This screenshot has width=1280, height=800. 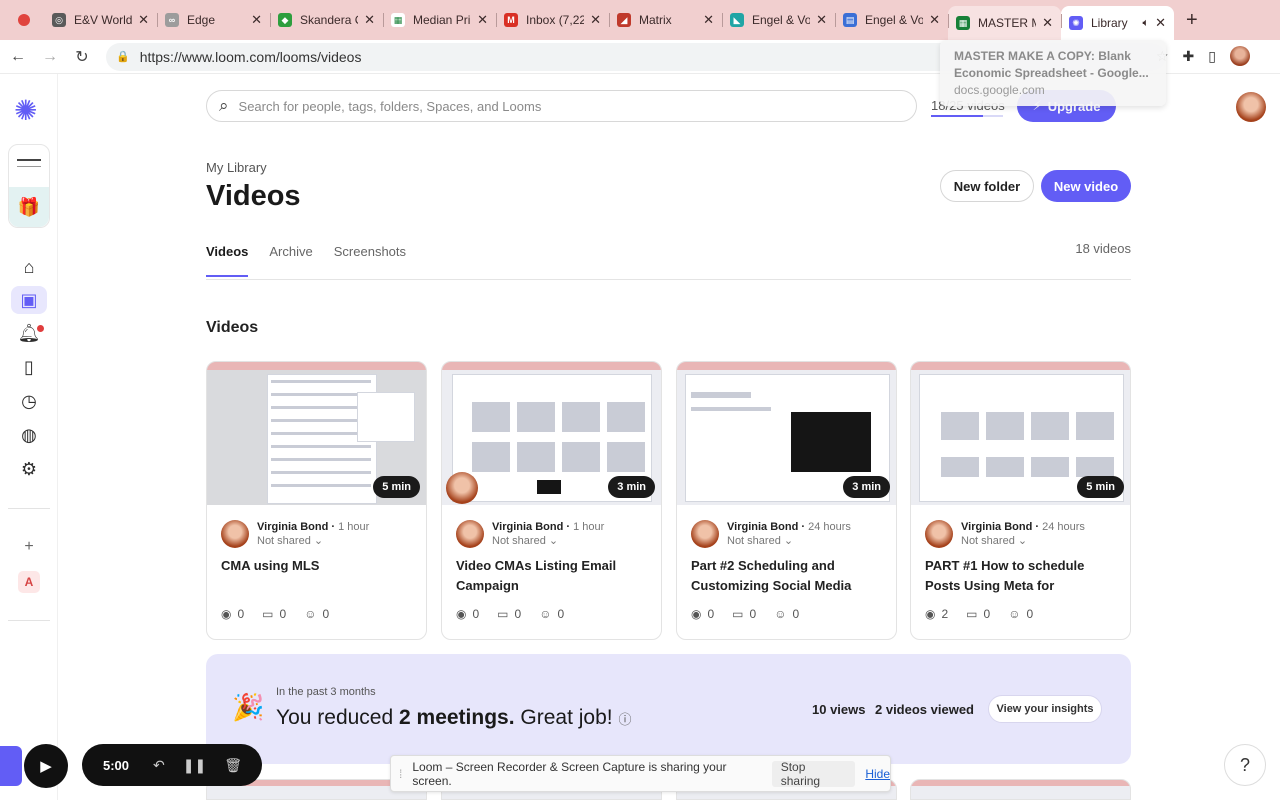 What do you see at coordinates (59, 20) in the screenshot?
I see `tab-favicon-icon: ◎` at bounding box center [59, 20].